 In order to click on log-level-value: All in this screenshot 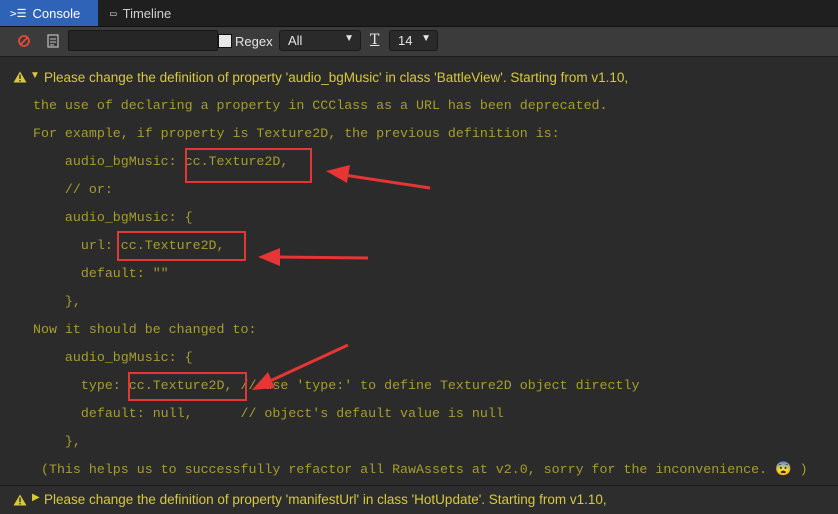, I will do `click(295, 40)`.